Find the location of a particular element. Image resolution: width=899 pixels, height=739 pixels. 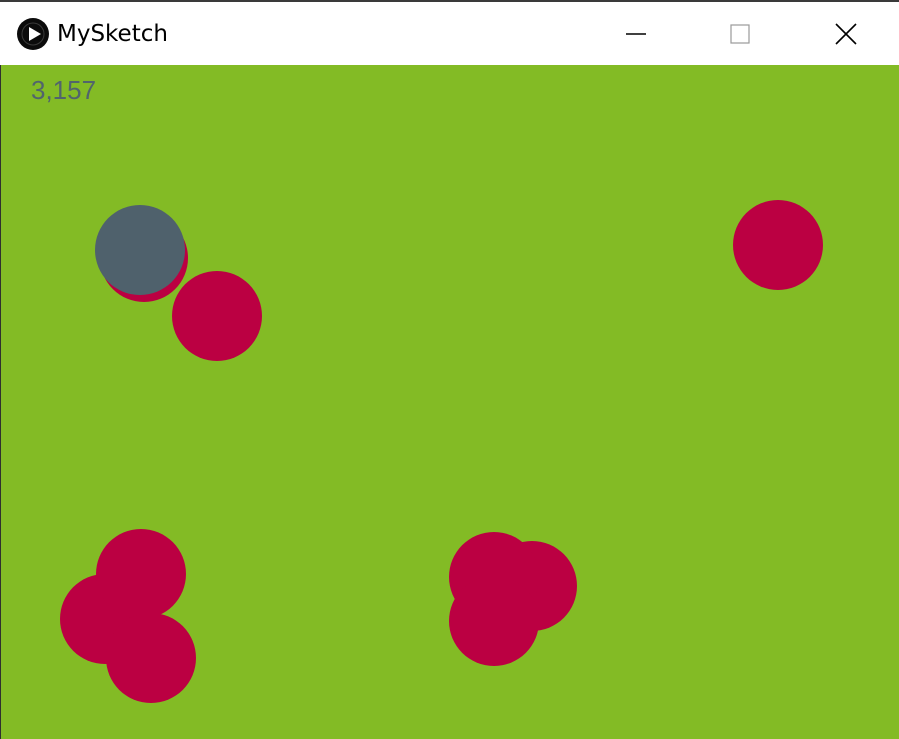

minimize-button is located at coordinates (636, 34).